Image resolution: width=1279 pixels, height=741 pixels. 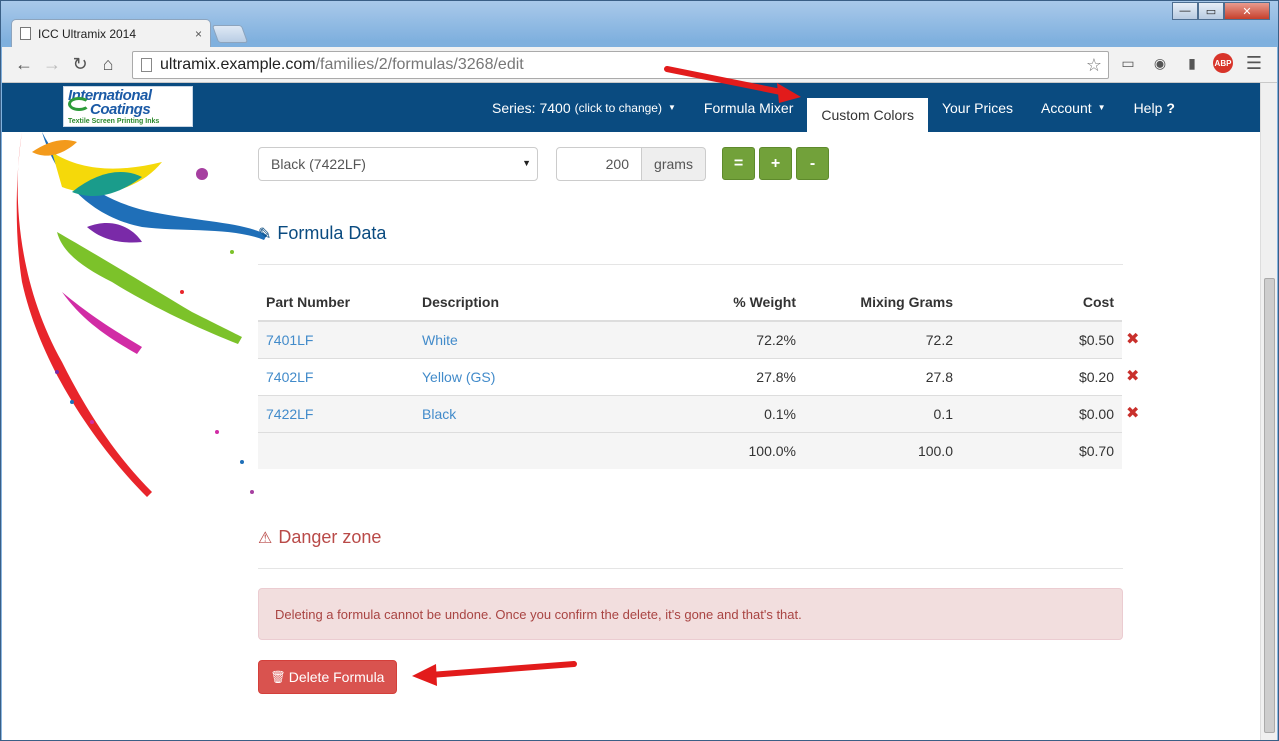 What do you see at coordinates (738, 163) in the screenshot?
I see `equals-button: =` at bounding box center [738, 163].